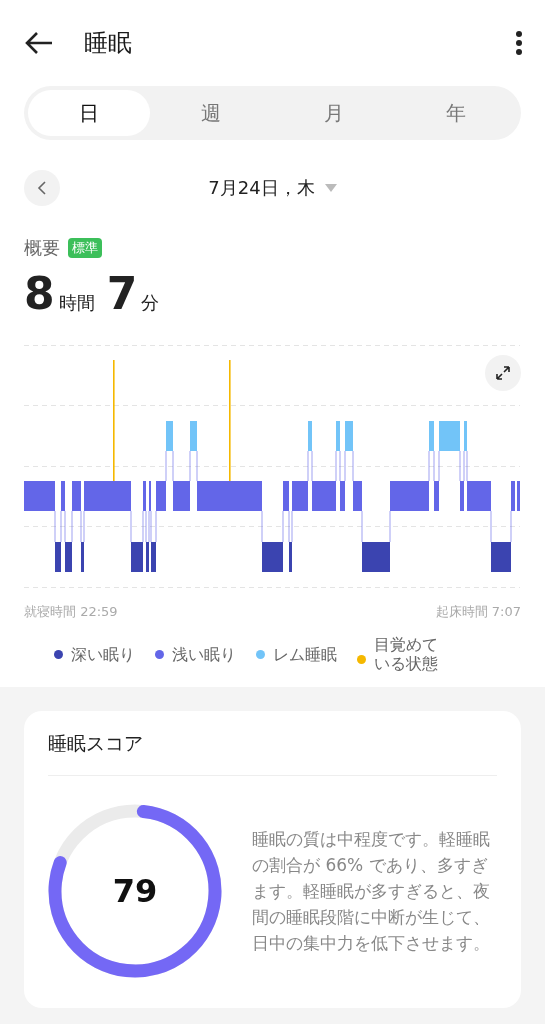 Image resolution: width=545 pixels, height=1024 pixels. Describe the element at coordinates (71, 612) in the screenshot. I see `bedtime-label: 就寝時間 22:59` at that location.